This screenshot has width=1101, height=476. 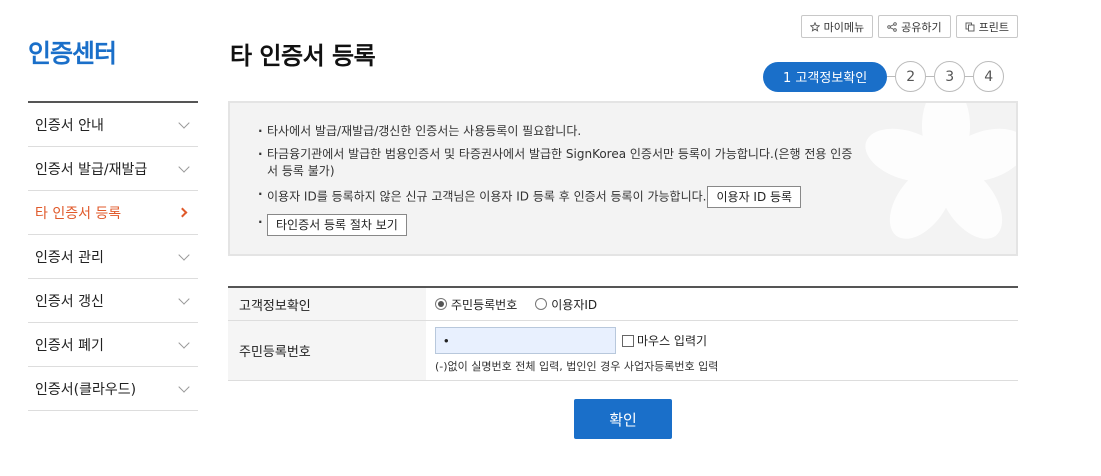 I want to click on radio-label: 이용자ID, so click(x=574, y=304).